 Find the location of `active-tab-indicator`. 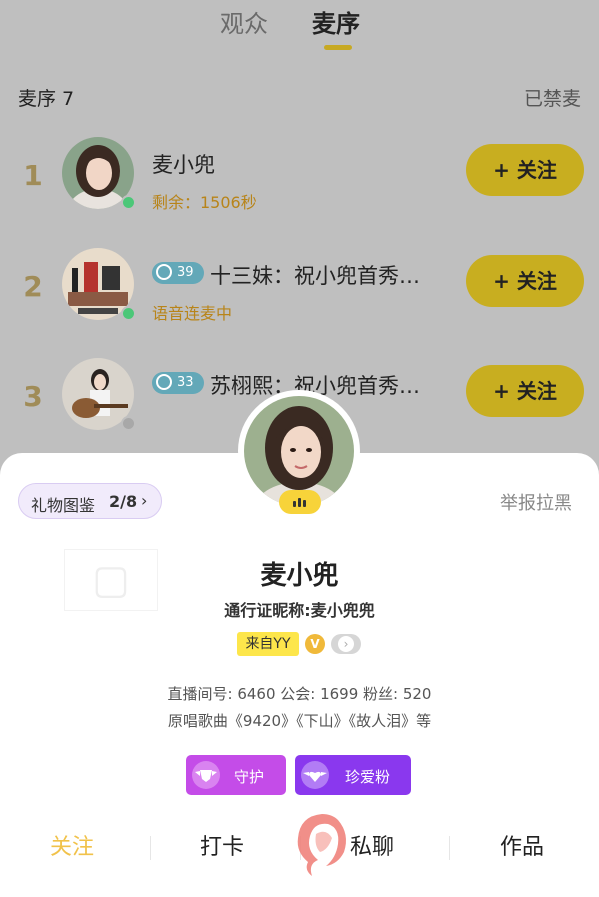

active-tab-indicator is located at coordinates (338, 47).